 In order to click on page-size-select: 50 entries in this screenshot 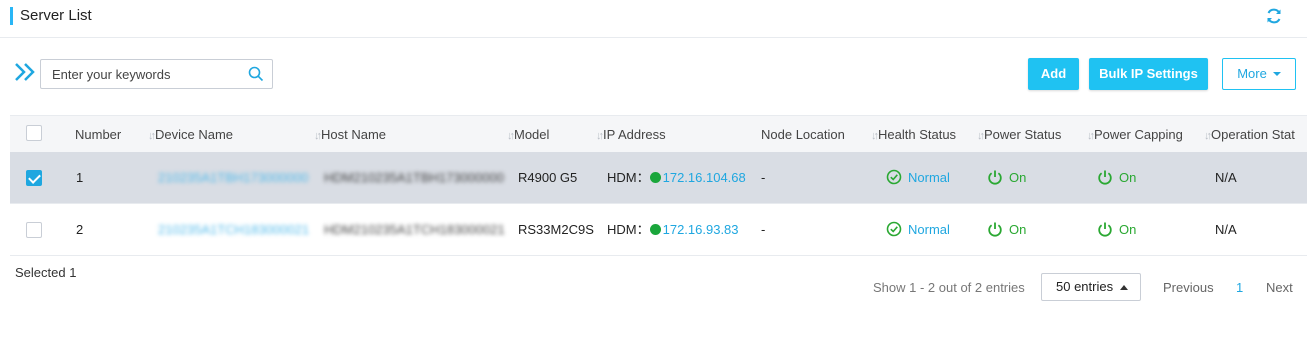, I will do `click(1091, 287)`.